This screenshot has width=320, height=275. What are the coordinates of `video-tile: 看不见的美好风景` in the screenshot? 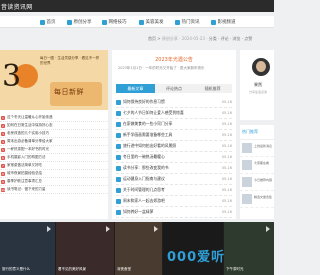 It's located at (85, 248).